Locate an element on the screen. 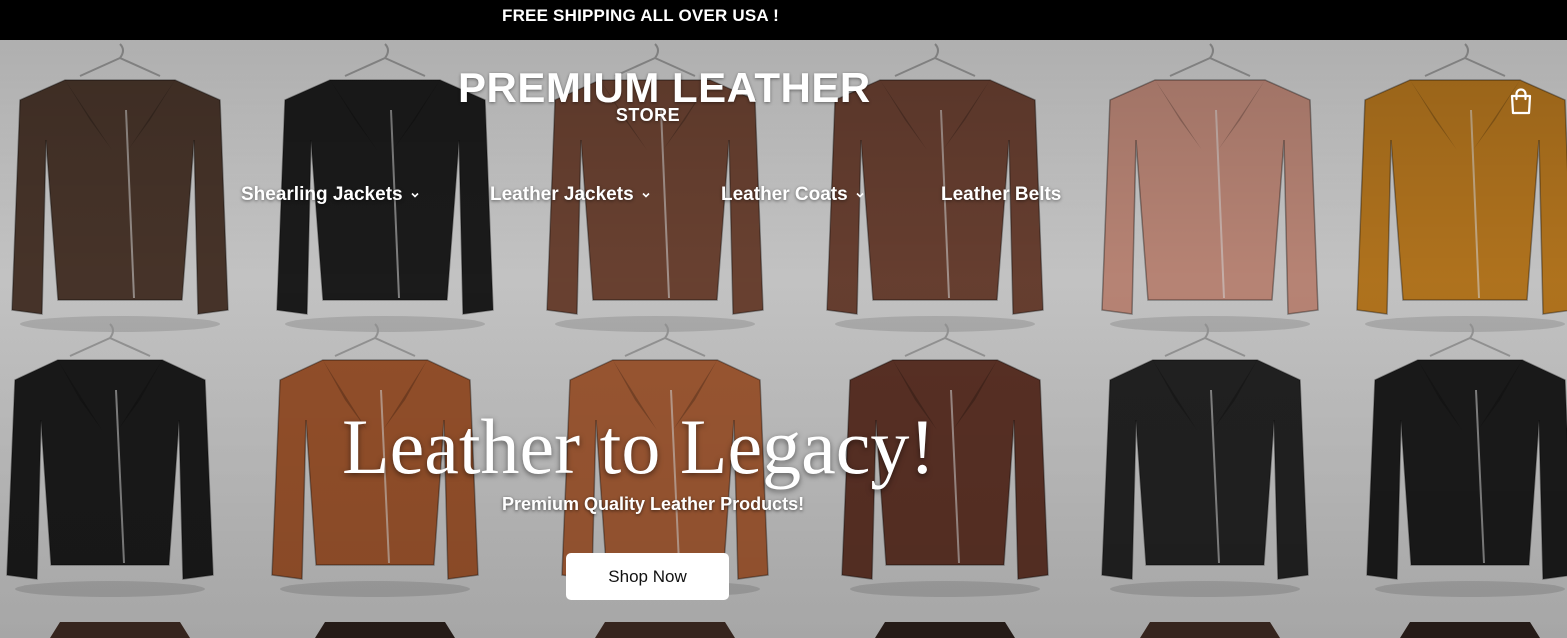 This screenshot has height=638, width=1567. announcement-text: FREE SHIPPING ALL OVER USA ! is located at coordinates (641, 15).